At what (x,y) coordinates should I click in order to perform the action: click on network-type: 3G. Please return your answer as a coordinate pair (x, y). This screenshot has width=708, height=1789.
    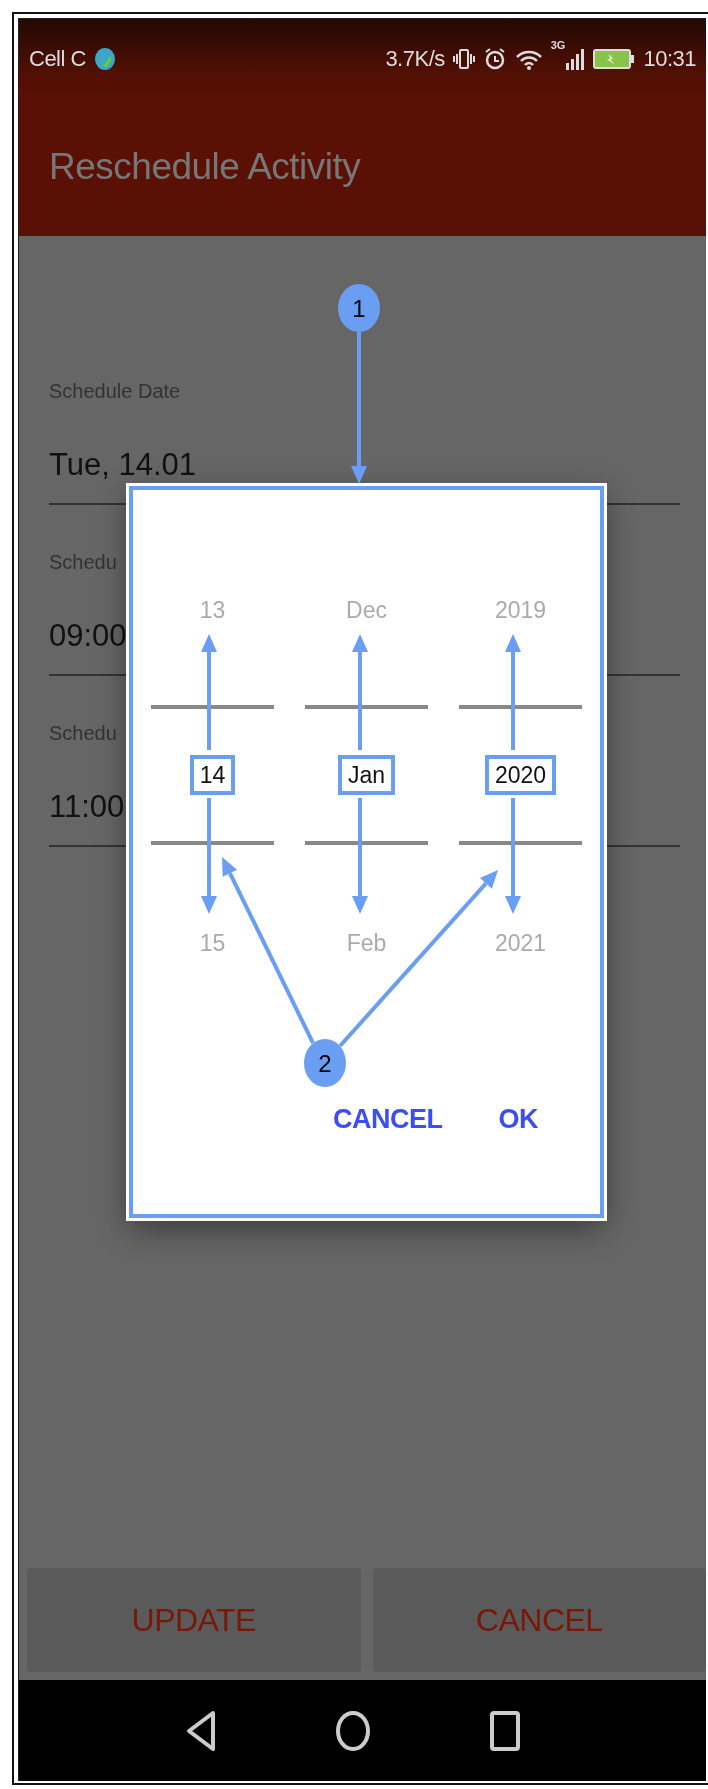
    Looking at the image, I should click on (558, 45).